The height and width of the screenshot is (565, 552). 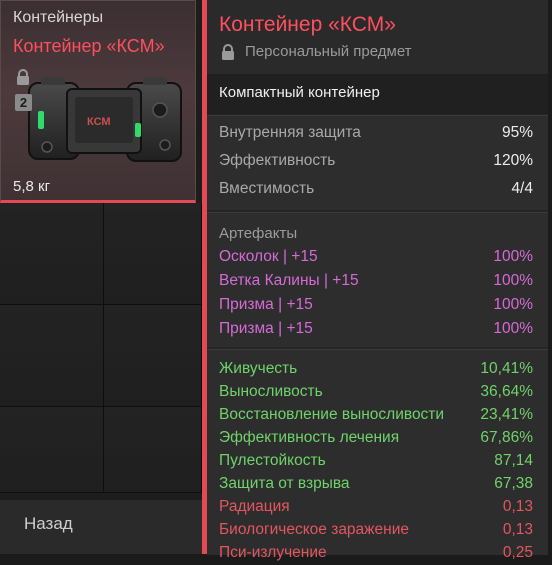 I want to click on card-item-name: Контейнер «КСМ», so click(x=89, y=46).